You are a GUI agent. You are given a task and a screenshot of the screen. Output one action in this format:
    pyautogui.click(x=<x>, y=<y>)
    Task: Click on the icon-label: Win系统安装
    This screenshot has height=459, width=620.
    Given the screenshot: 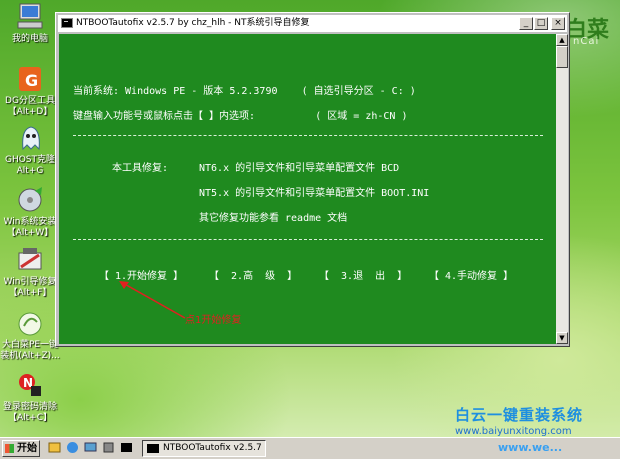 What is the action you would take?
    pyautogui.click(x=30, y=222)
    